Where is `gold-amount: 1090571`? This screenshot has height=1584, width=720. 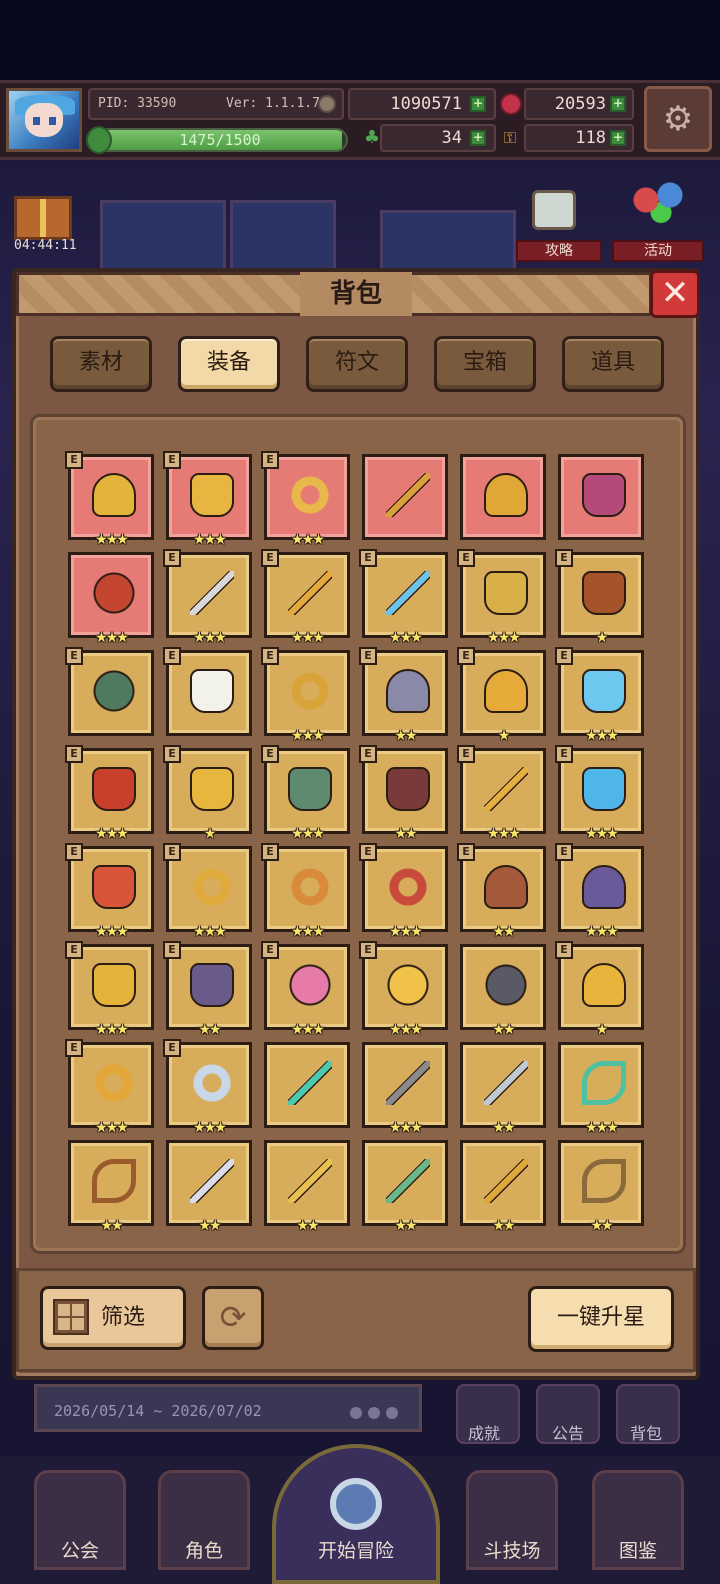
gold-amount: 1090571 is located at coordinates (426, 104).